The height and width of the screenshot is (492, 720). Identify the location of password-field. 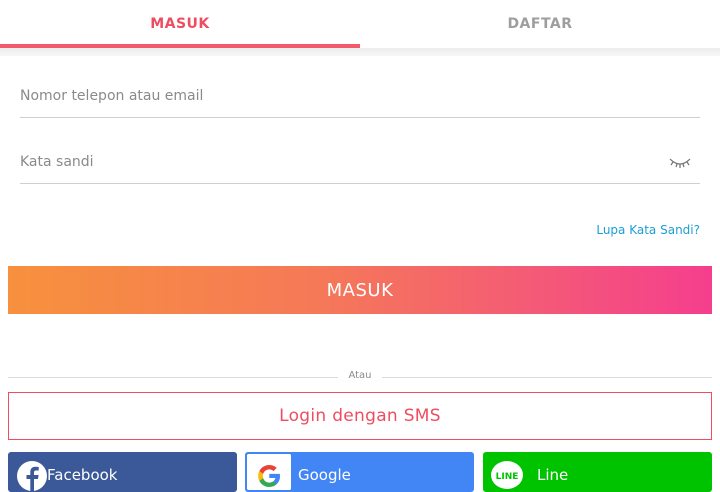
(360, 163).